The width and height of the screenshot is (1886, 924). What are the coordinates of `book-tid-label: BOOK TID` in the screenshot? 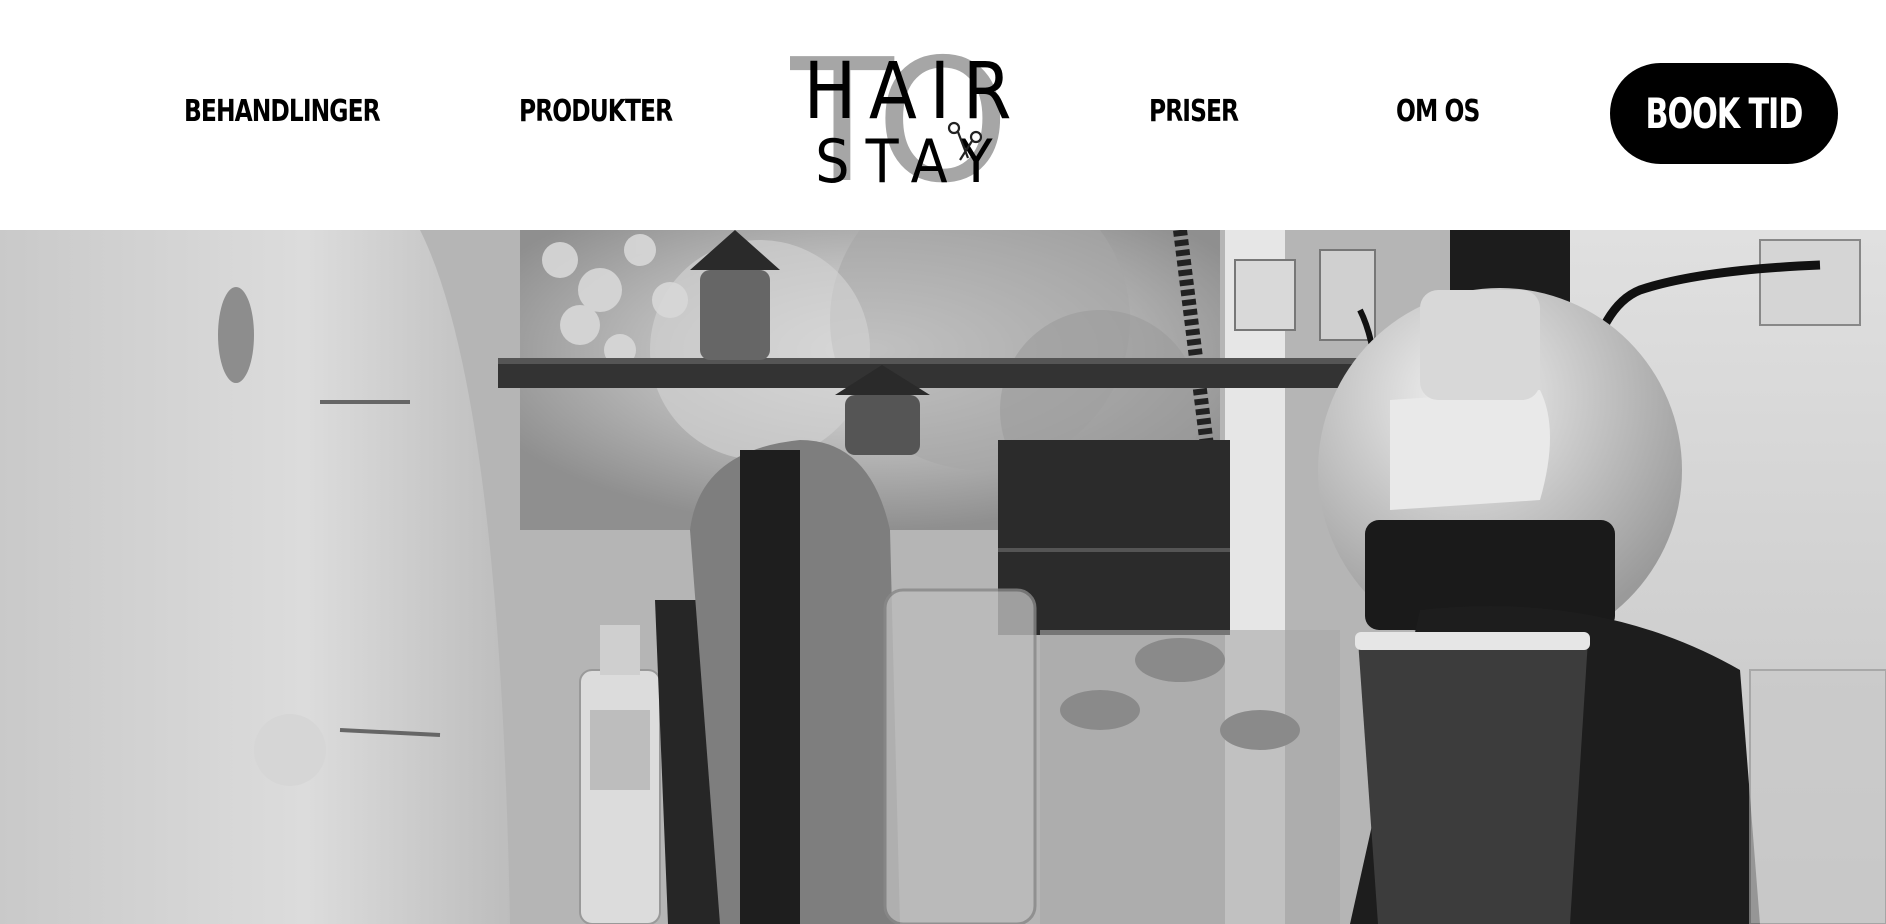 It's located at (1724, 113).